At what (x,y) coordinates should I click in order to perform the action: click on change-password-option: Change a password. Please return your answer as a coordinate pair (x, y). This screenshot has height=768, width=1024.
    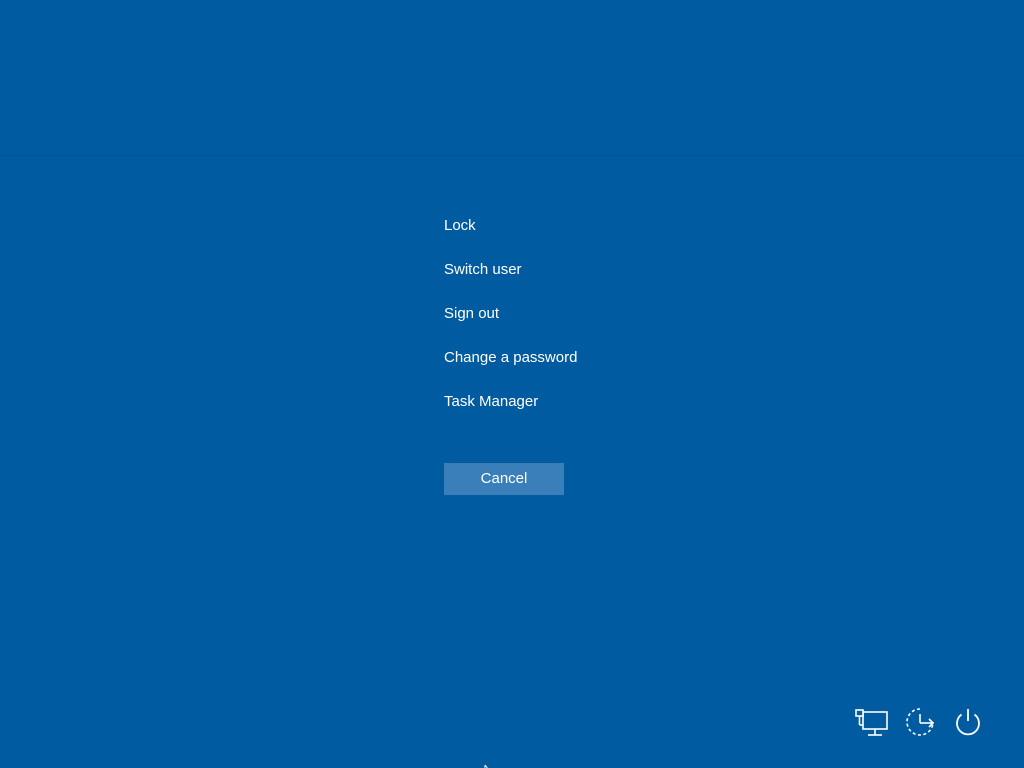
    Looking at the image, I should click on (554, 367).